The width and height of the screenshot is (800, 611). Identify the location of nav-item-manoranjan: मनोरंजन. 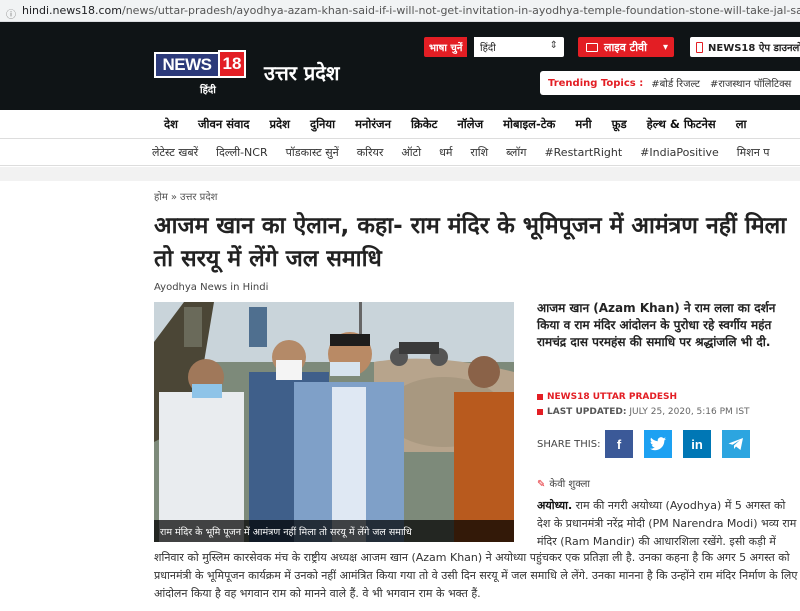
(373, 124).